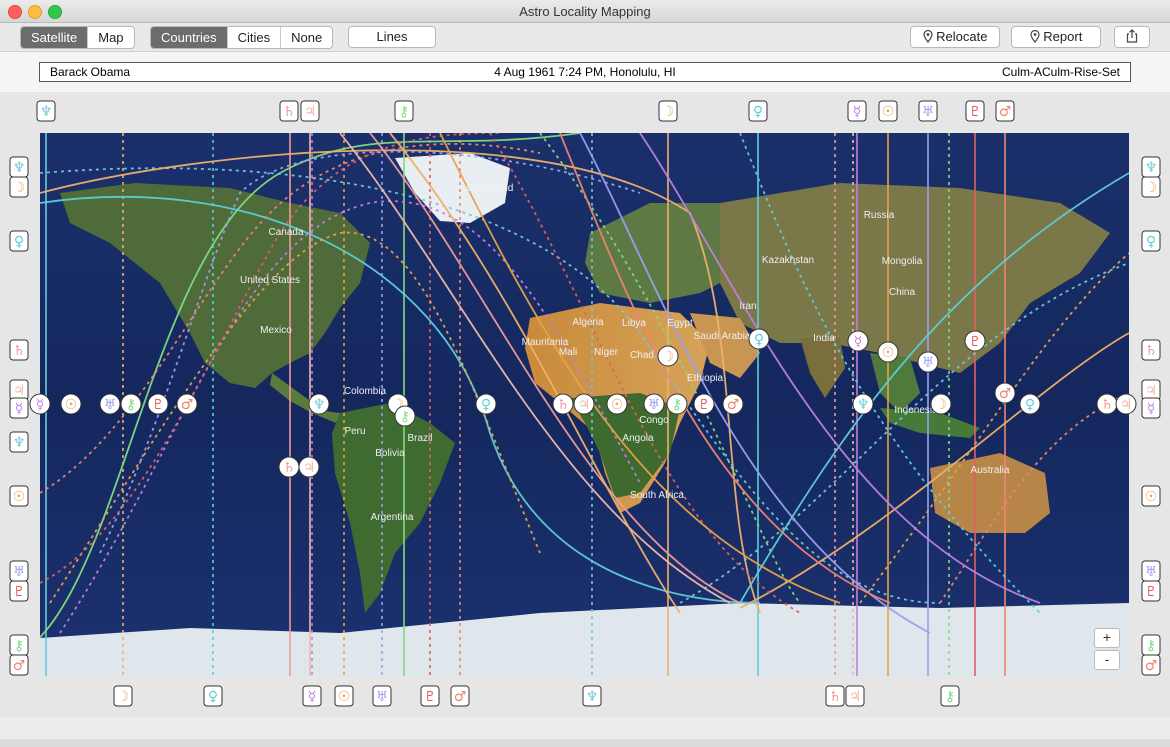 This screenshot has width=1170, height=747. I want to click on view-satellite-button: Satellite, so click(55, 37).